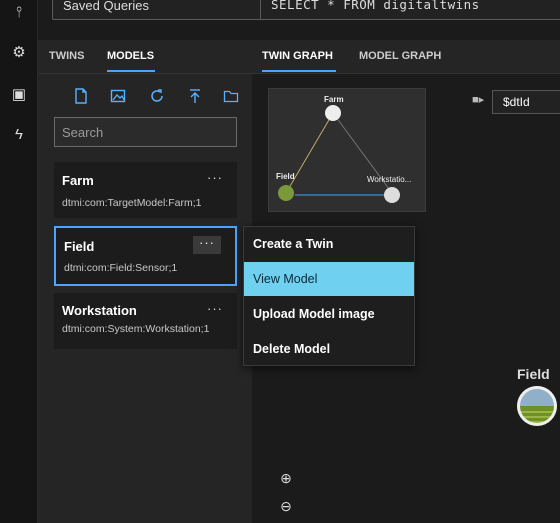  Describe the element at coordinates (533, 374) in the screenshot. I see `graph-node-label: Field` at that location.